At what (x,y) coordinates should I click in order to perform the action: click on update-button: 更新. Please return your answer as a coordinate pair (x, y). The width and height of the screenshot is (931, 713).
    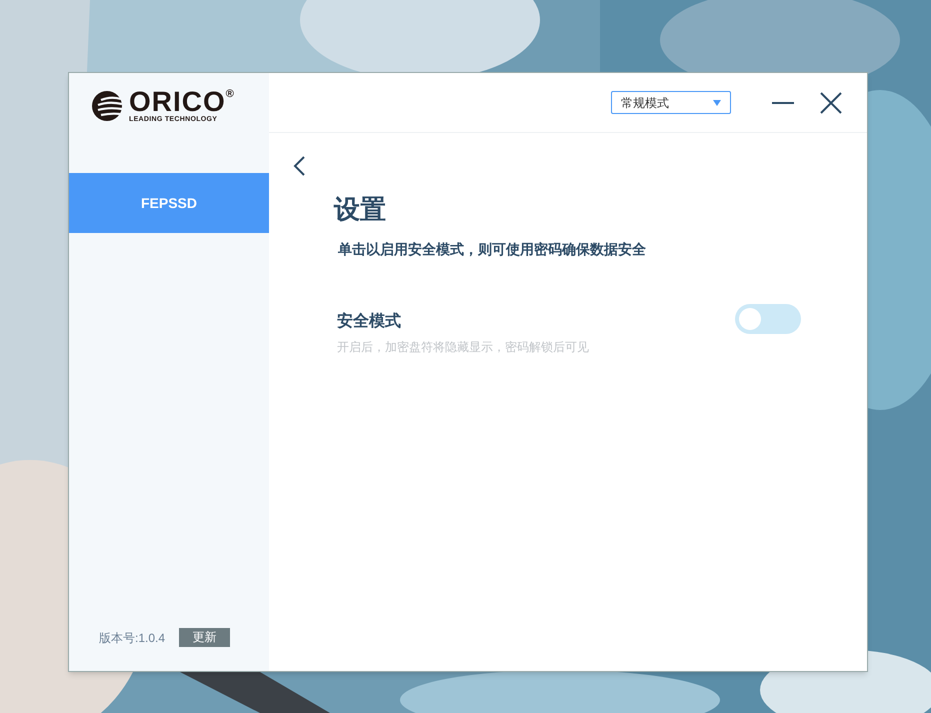
    Looking at the image, I should click on (204, 637).